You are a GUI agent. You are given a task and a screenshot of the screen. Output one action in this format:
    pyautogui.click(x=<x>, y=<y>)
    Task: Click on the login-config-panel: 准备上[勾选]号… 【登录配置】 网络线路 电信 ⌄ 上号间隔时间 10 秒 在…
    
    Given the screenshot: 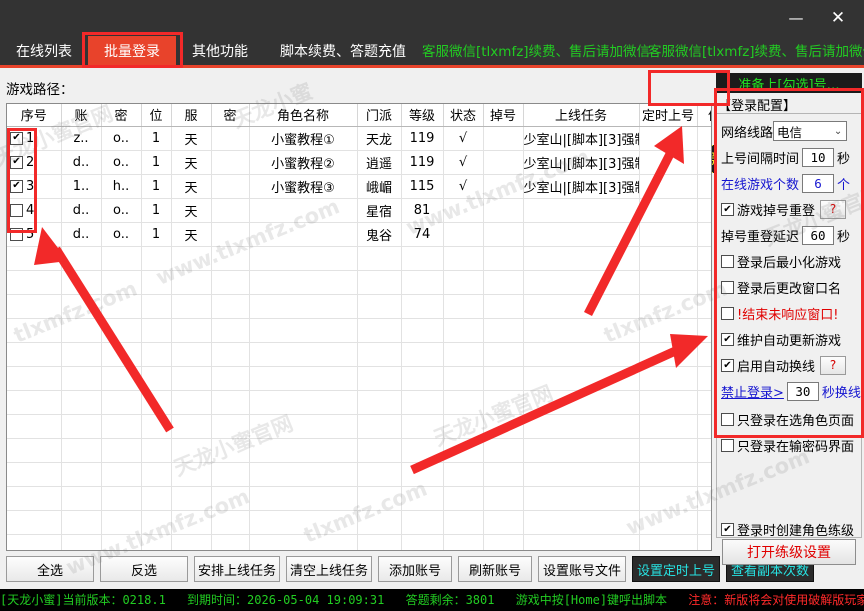 What is the action you would take?
    pyautogui.click(x=789, y=328)
    